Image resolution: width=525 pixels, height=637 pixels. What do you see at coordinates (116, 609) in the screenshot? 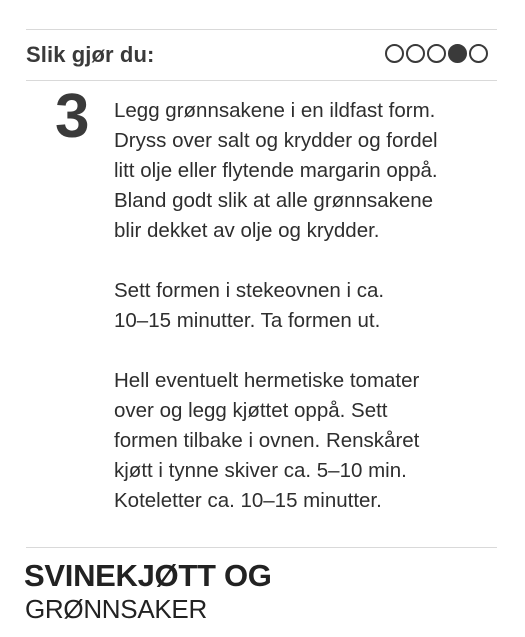
I see `recipe-subtitle: GRØNNSAKER` at bounding box center [116, 609].